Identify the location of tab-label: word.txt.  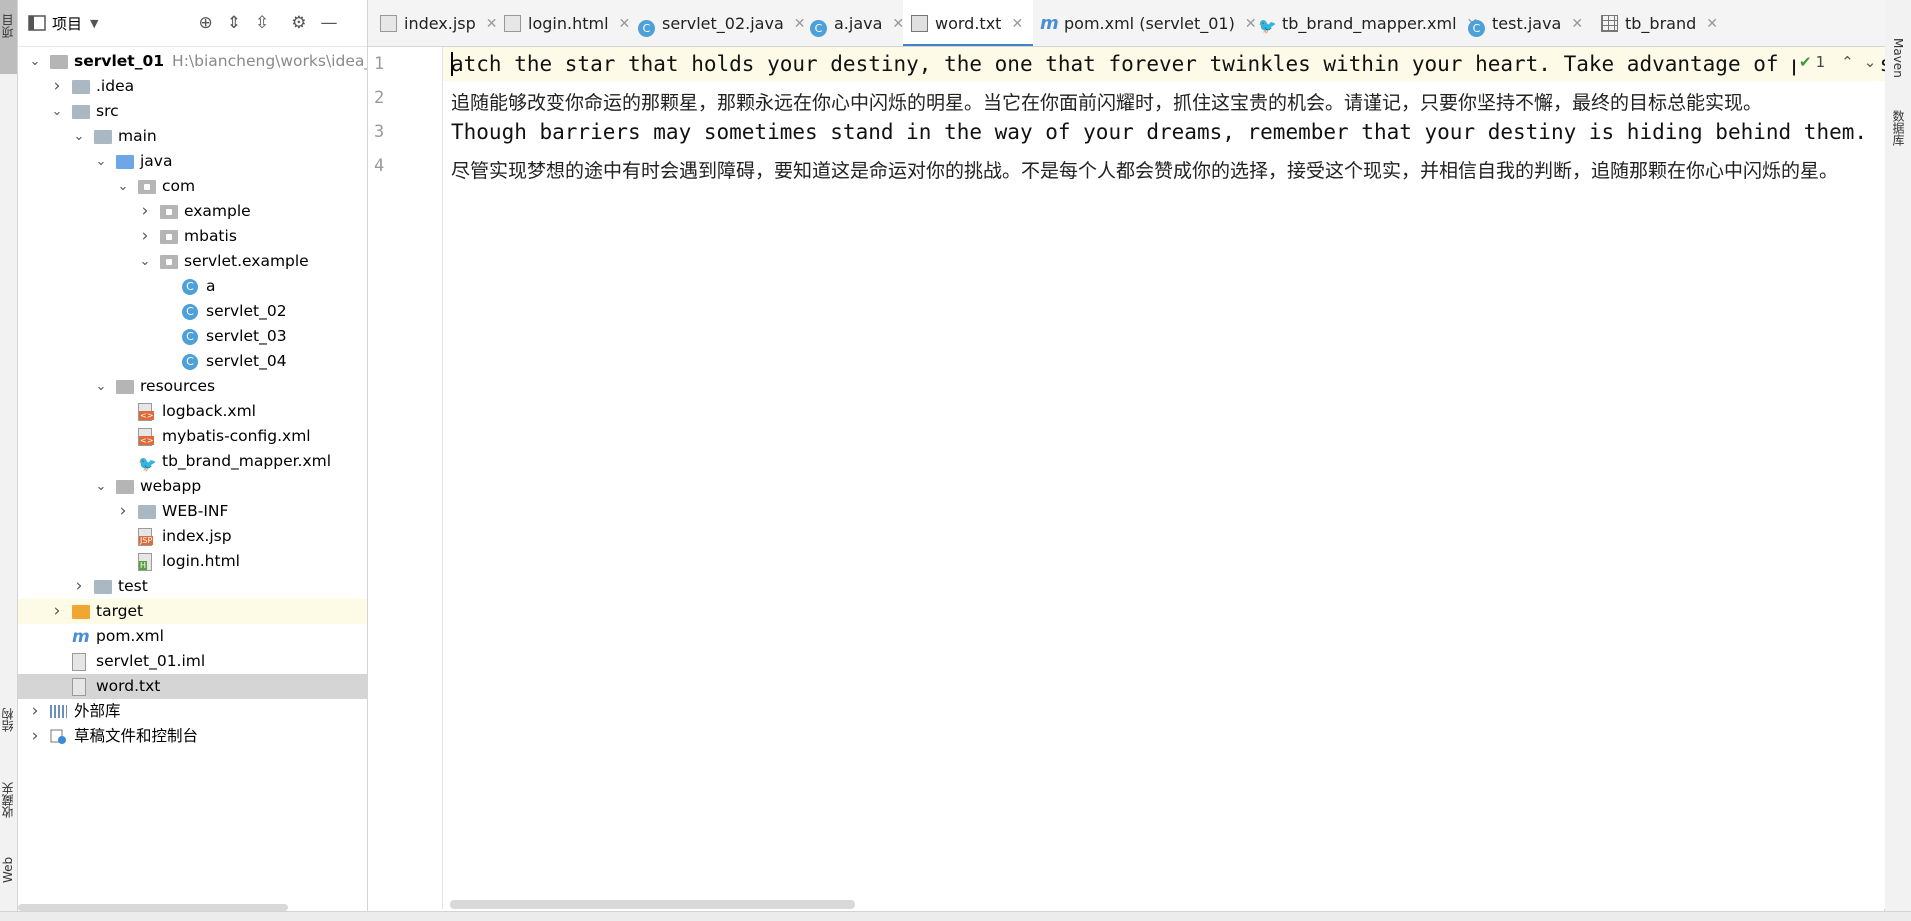
(968, 23).